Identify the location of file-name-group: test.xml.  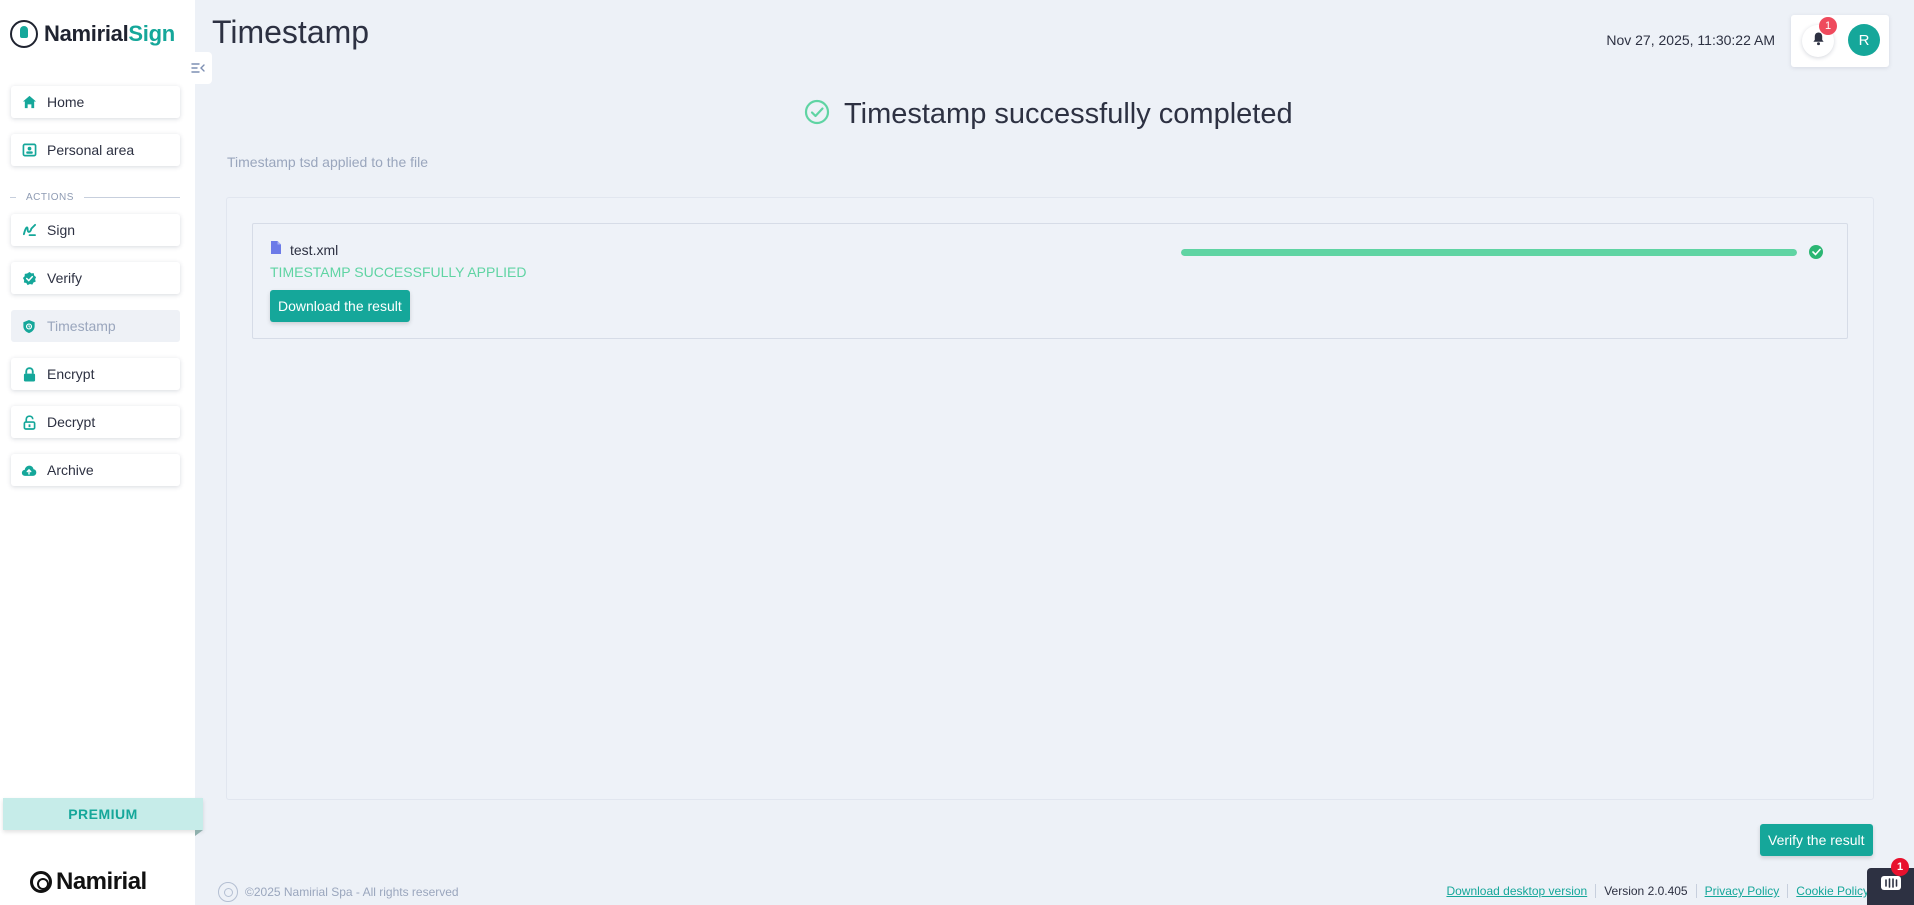
(304, 250).